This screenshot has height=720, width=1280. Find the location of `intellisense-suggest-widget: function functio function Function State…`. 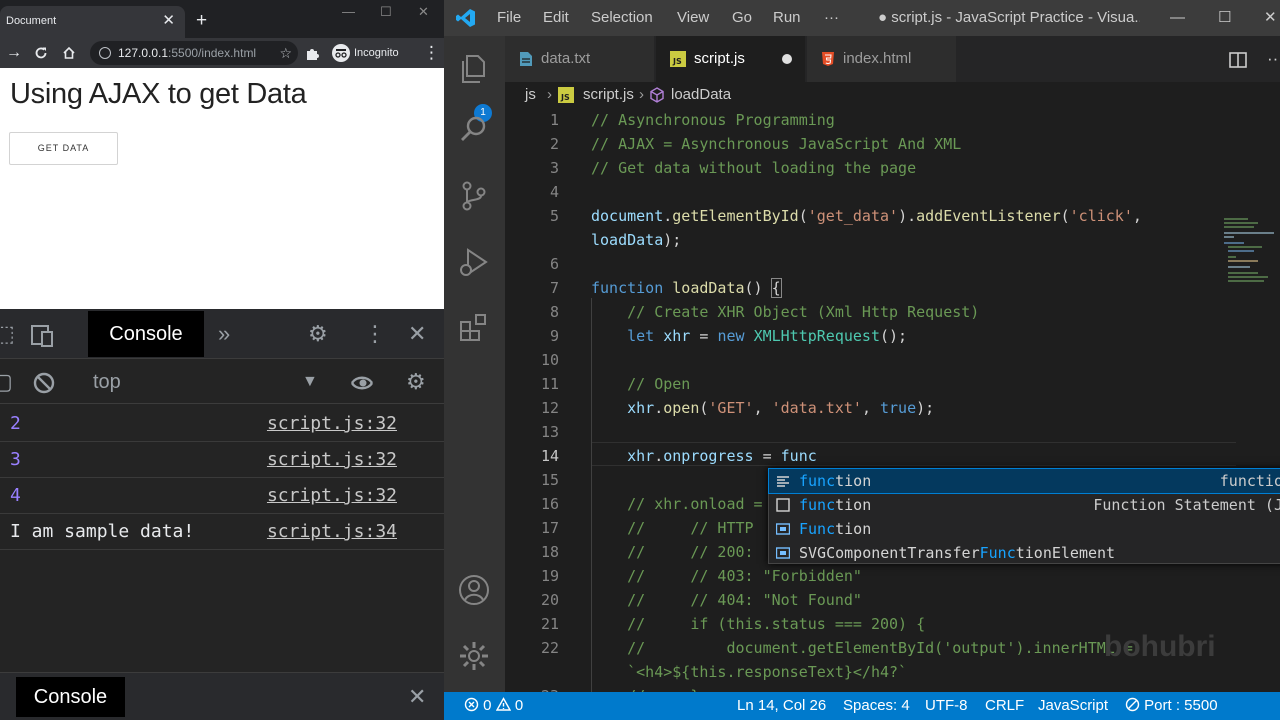

intellisense-suggest-widget: function functio function Function State… is located at coordinates (1024, 516).